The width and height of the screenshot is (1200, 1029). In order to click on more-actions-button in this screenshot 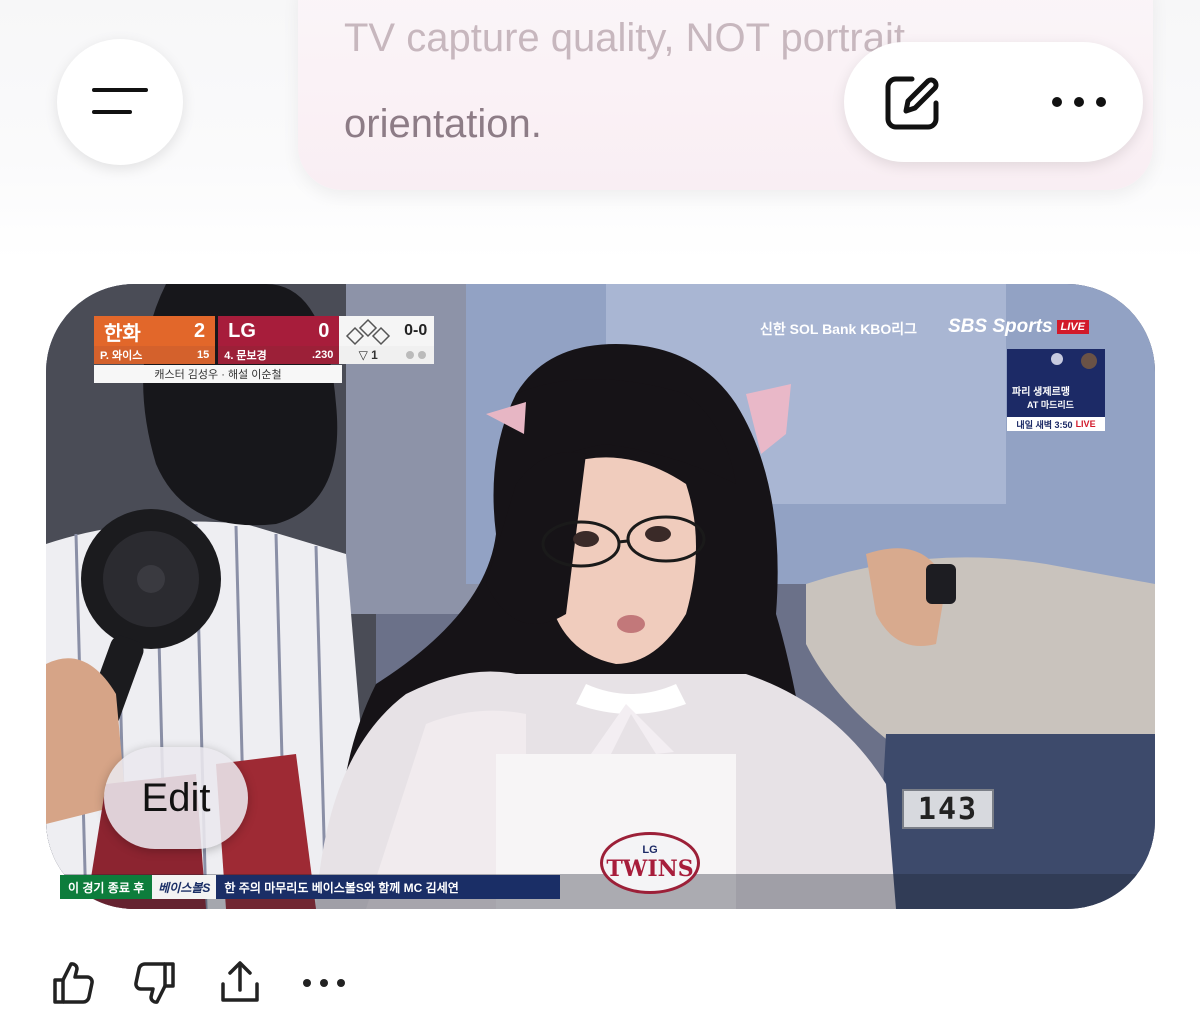, I will do `click(324, 983)`.